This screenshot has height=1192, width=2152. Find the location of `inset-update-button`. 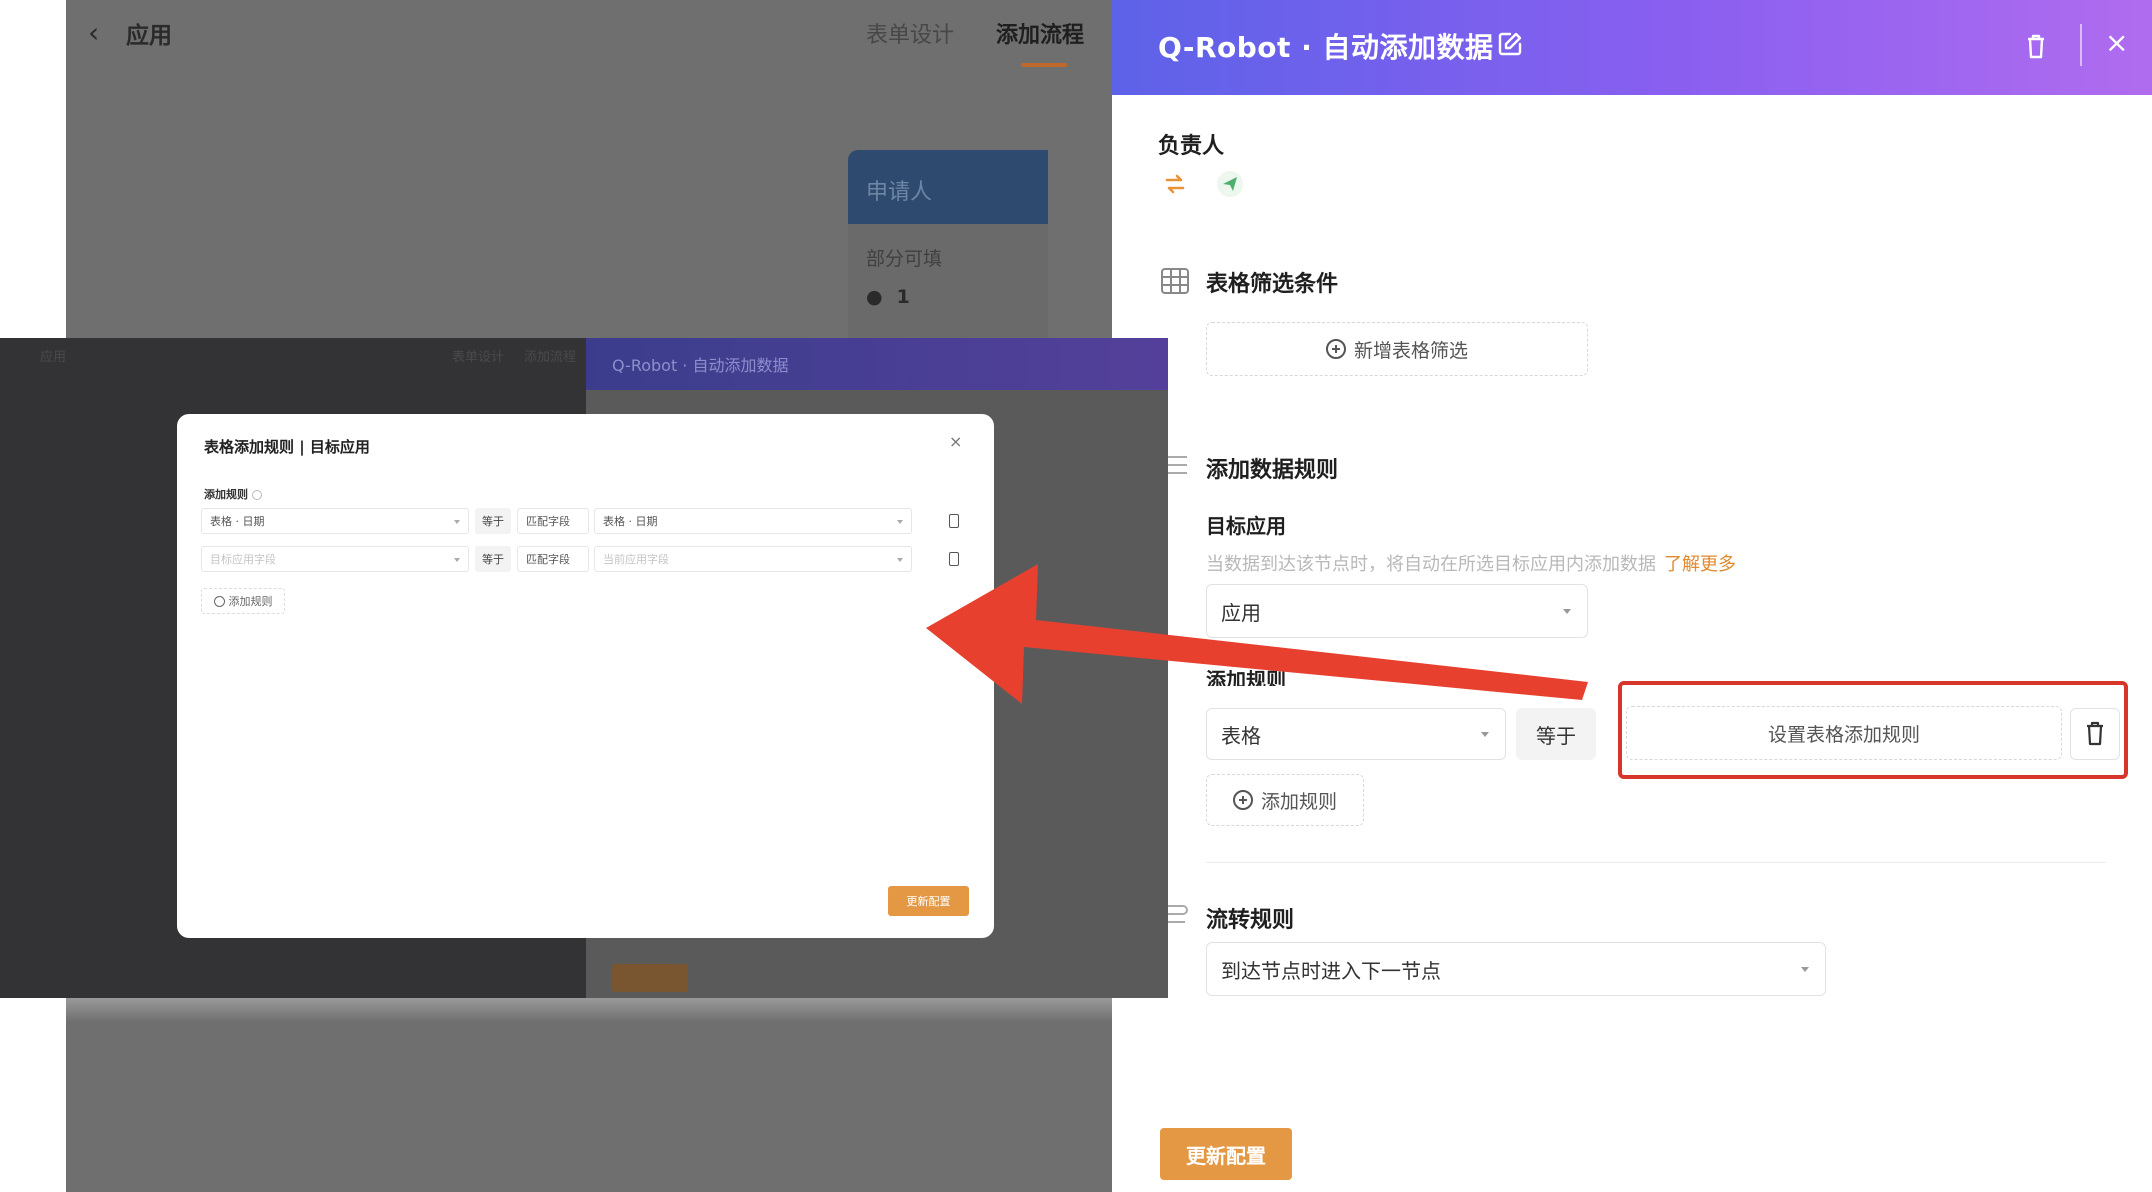

inset-update-button is located at coordinates (650, 978).